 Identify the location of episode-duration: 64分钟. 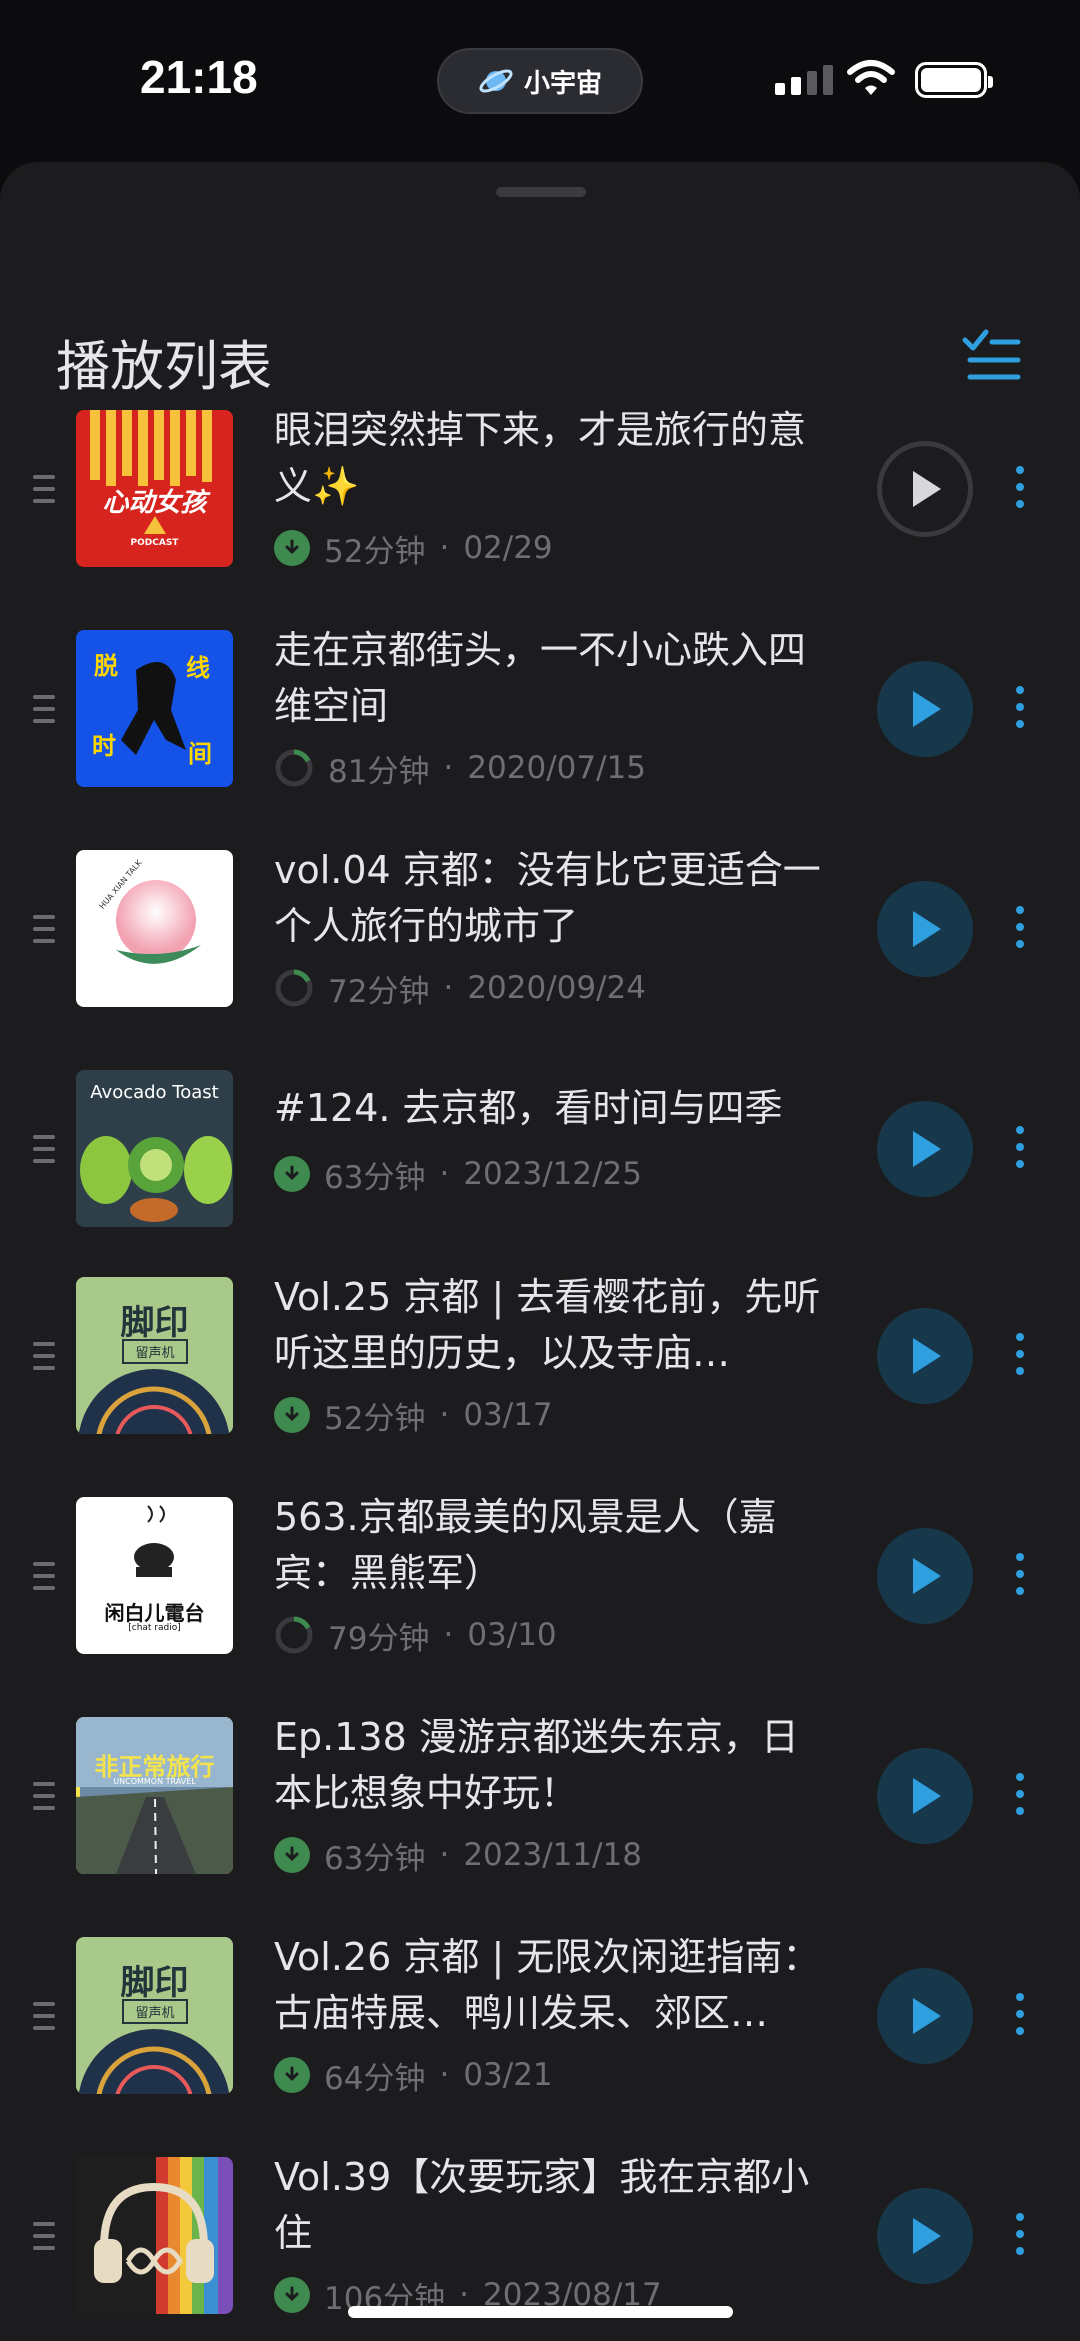
(375, 2078).